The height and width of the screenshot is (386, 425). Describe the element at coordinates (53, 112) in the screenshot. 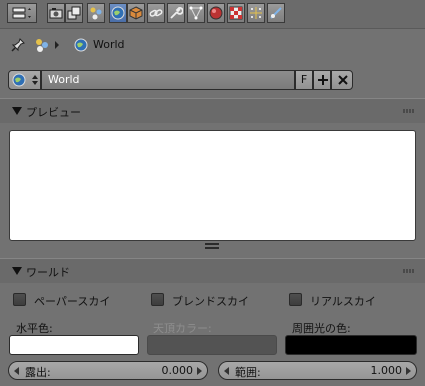

I see `preview-panel-title: プレビュー` at that location.